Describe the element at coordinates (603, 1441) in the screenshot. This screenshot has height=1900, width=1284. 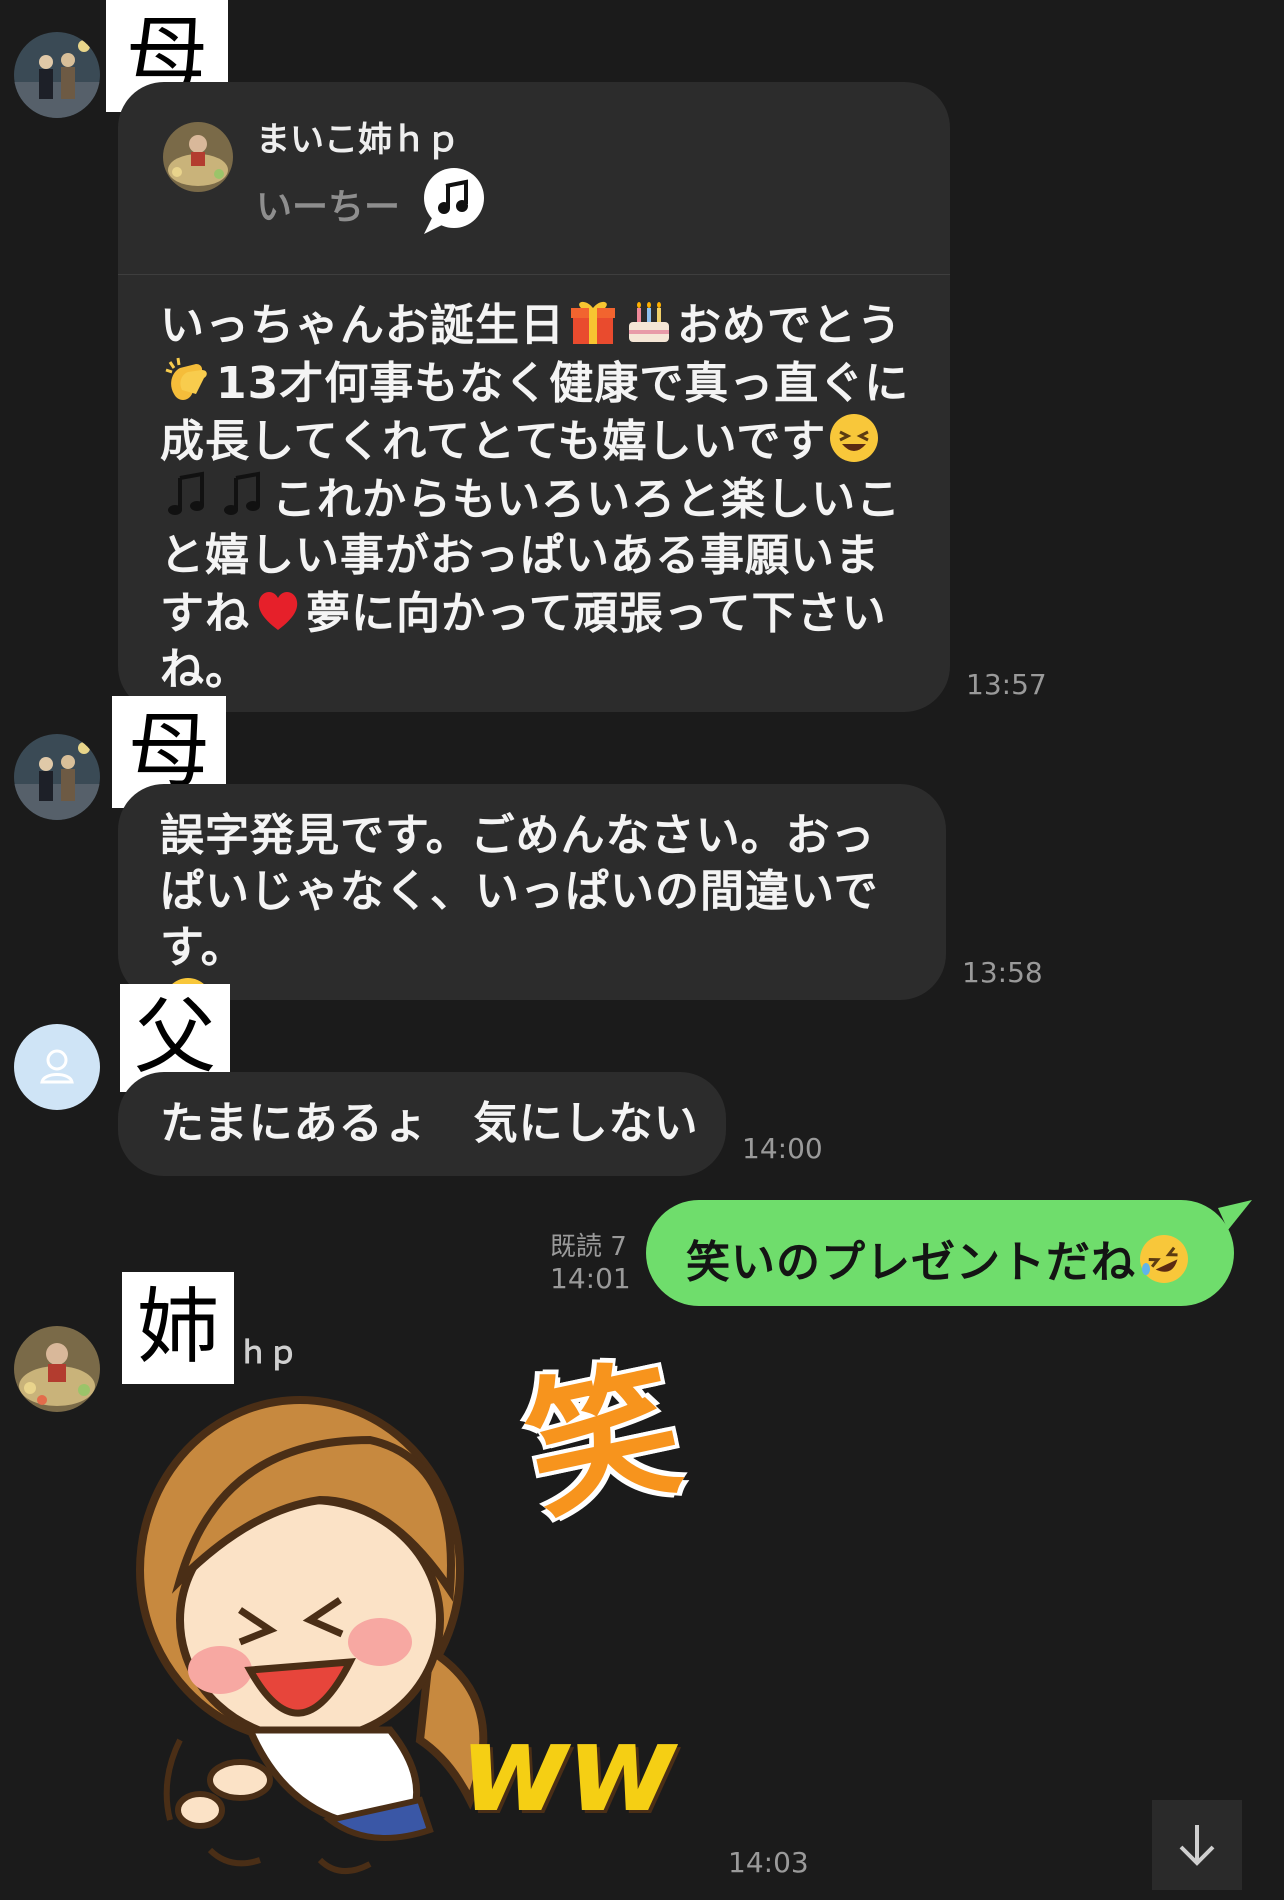
I see `sticker-big-char: 笑` at that location.